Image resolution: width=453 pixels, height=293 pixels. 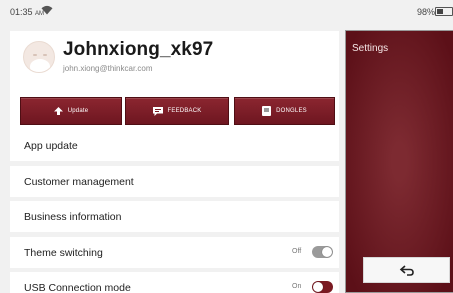 I want to click on upload-icon, so click(x=58, y=111).